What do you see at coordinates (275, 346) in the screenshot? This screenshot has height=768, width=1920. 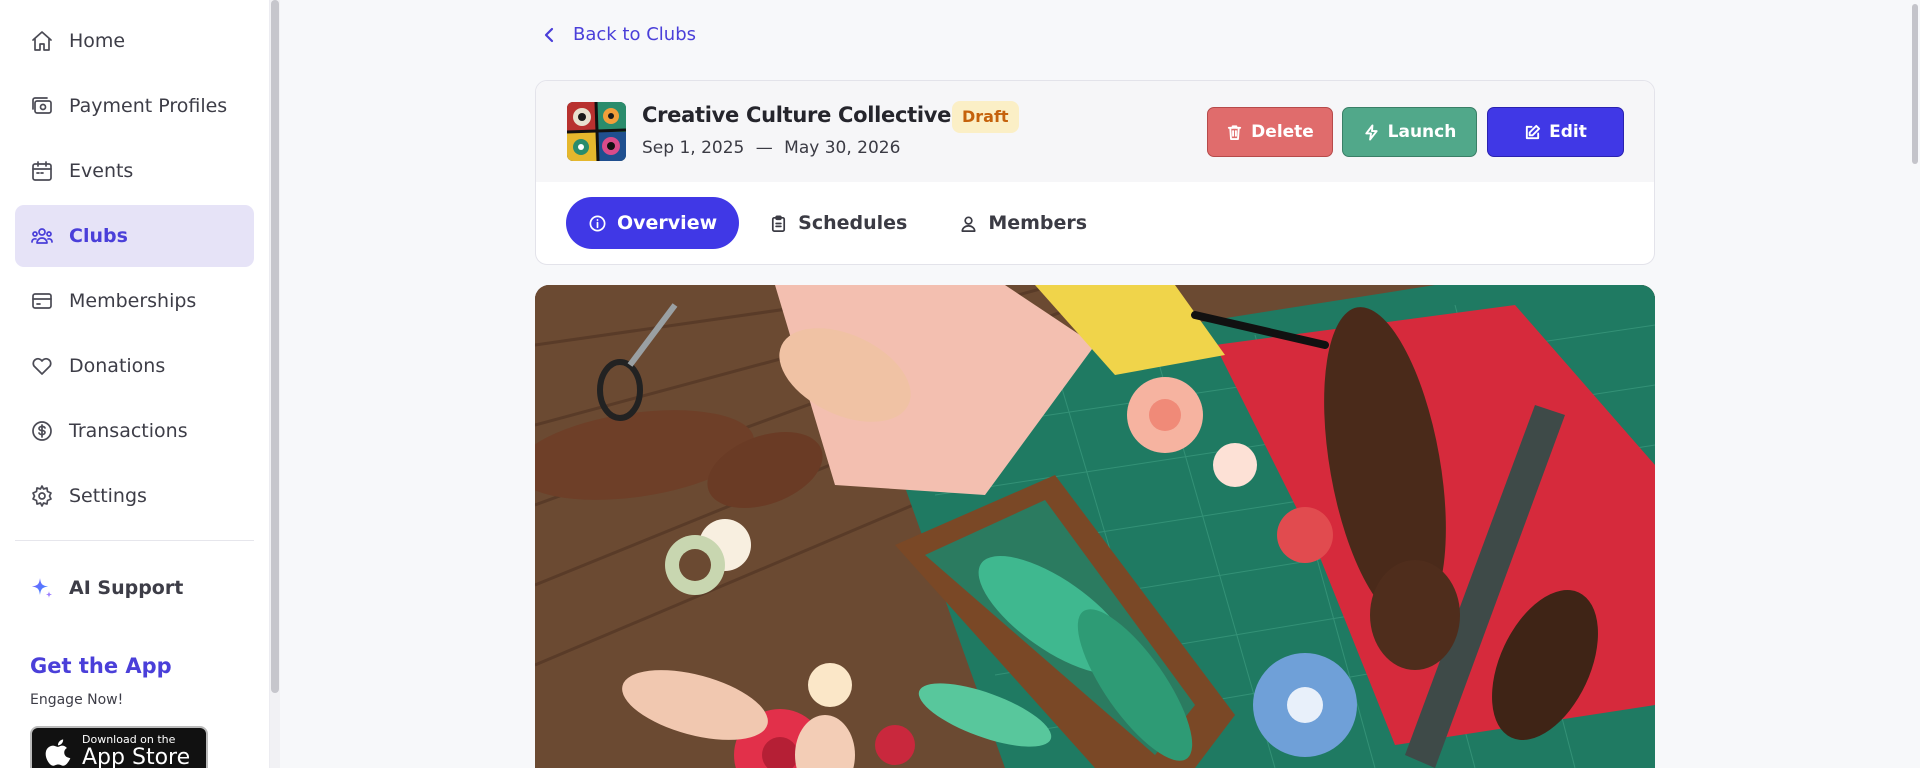 I see `sidebar-scrollbar-thumb` at bounding box center [275, 346].